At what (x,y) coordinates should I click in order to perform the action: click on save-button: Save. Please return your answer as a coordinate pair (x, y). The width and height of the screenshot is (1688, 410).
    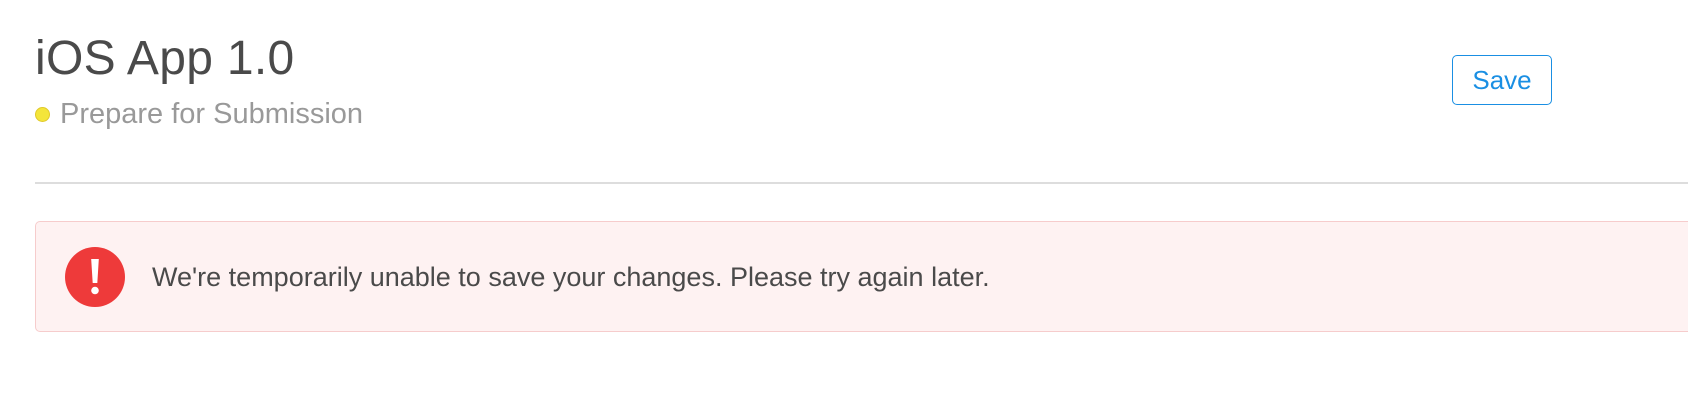
    Looking at the image, I should click on (1502, 80).